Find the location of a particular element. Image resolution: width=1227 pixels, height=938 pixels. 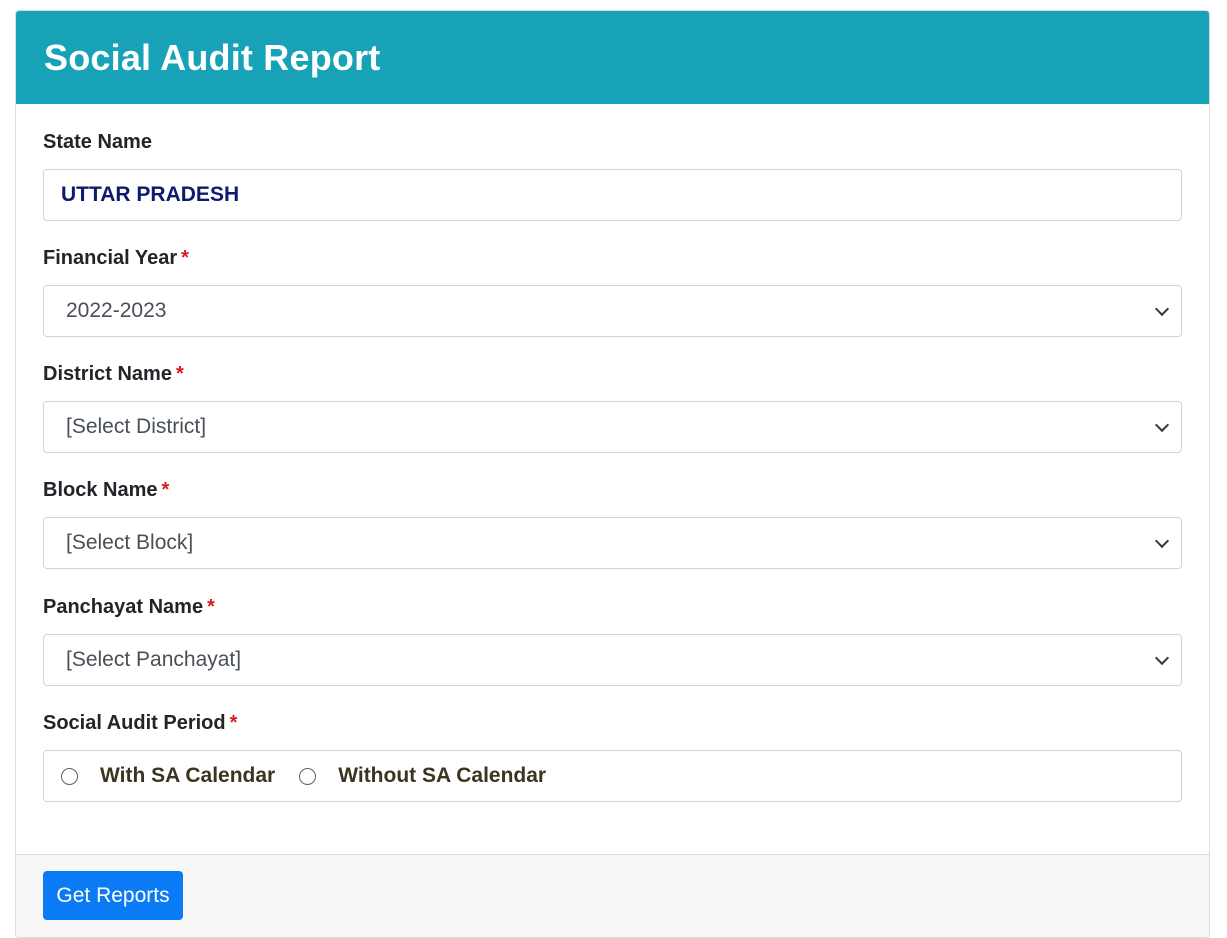

audit-period-label: Social Audit Period * is located at coordinates (140, 723).